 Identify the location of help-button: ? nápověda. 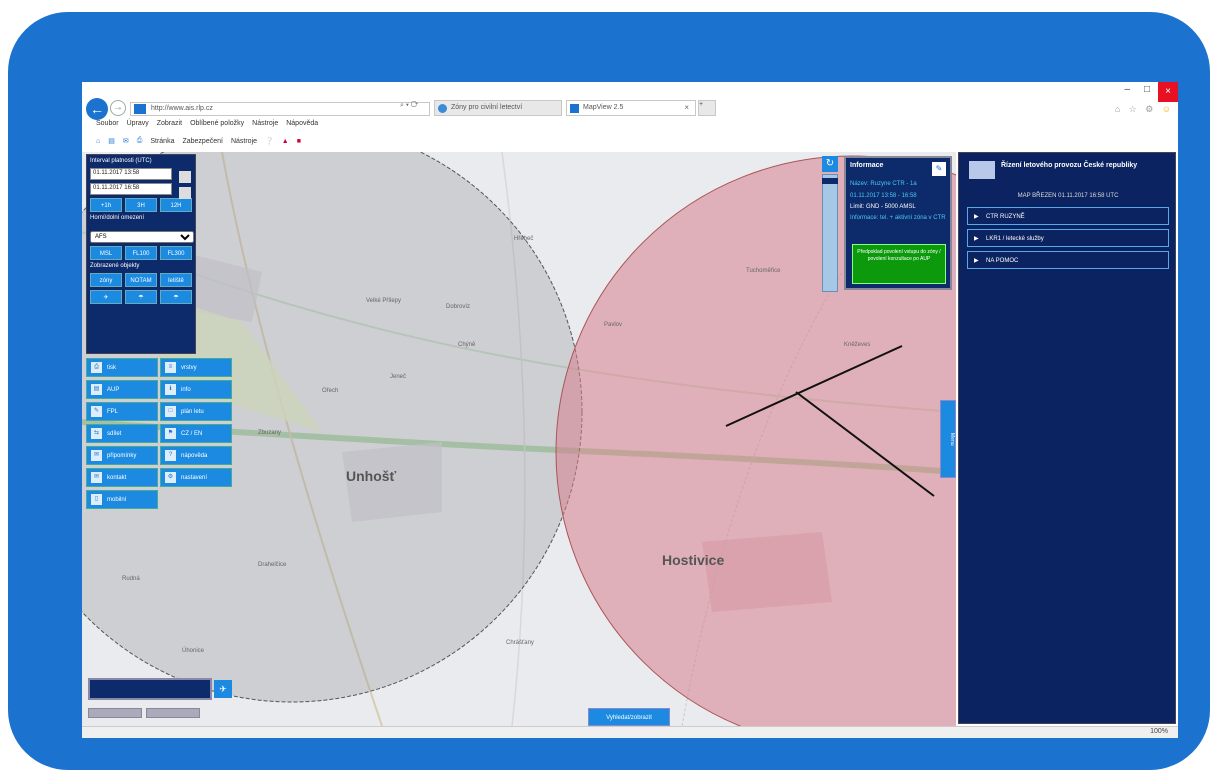
(196, 455).